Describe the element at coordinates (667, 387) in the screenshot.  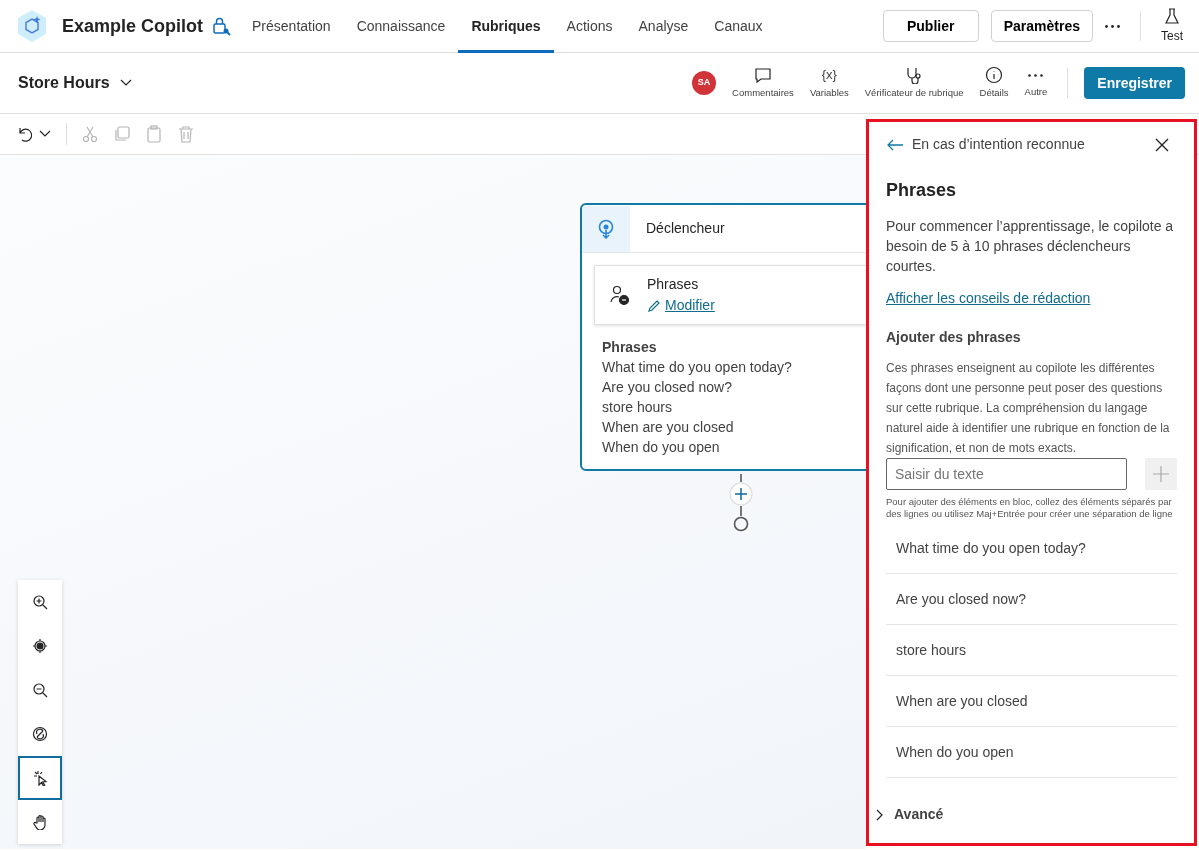
I see `phrase-text: Are you closed now?` at that location.